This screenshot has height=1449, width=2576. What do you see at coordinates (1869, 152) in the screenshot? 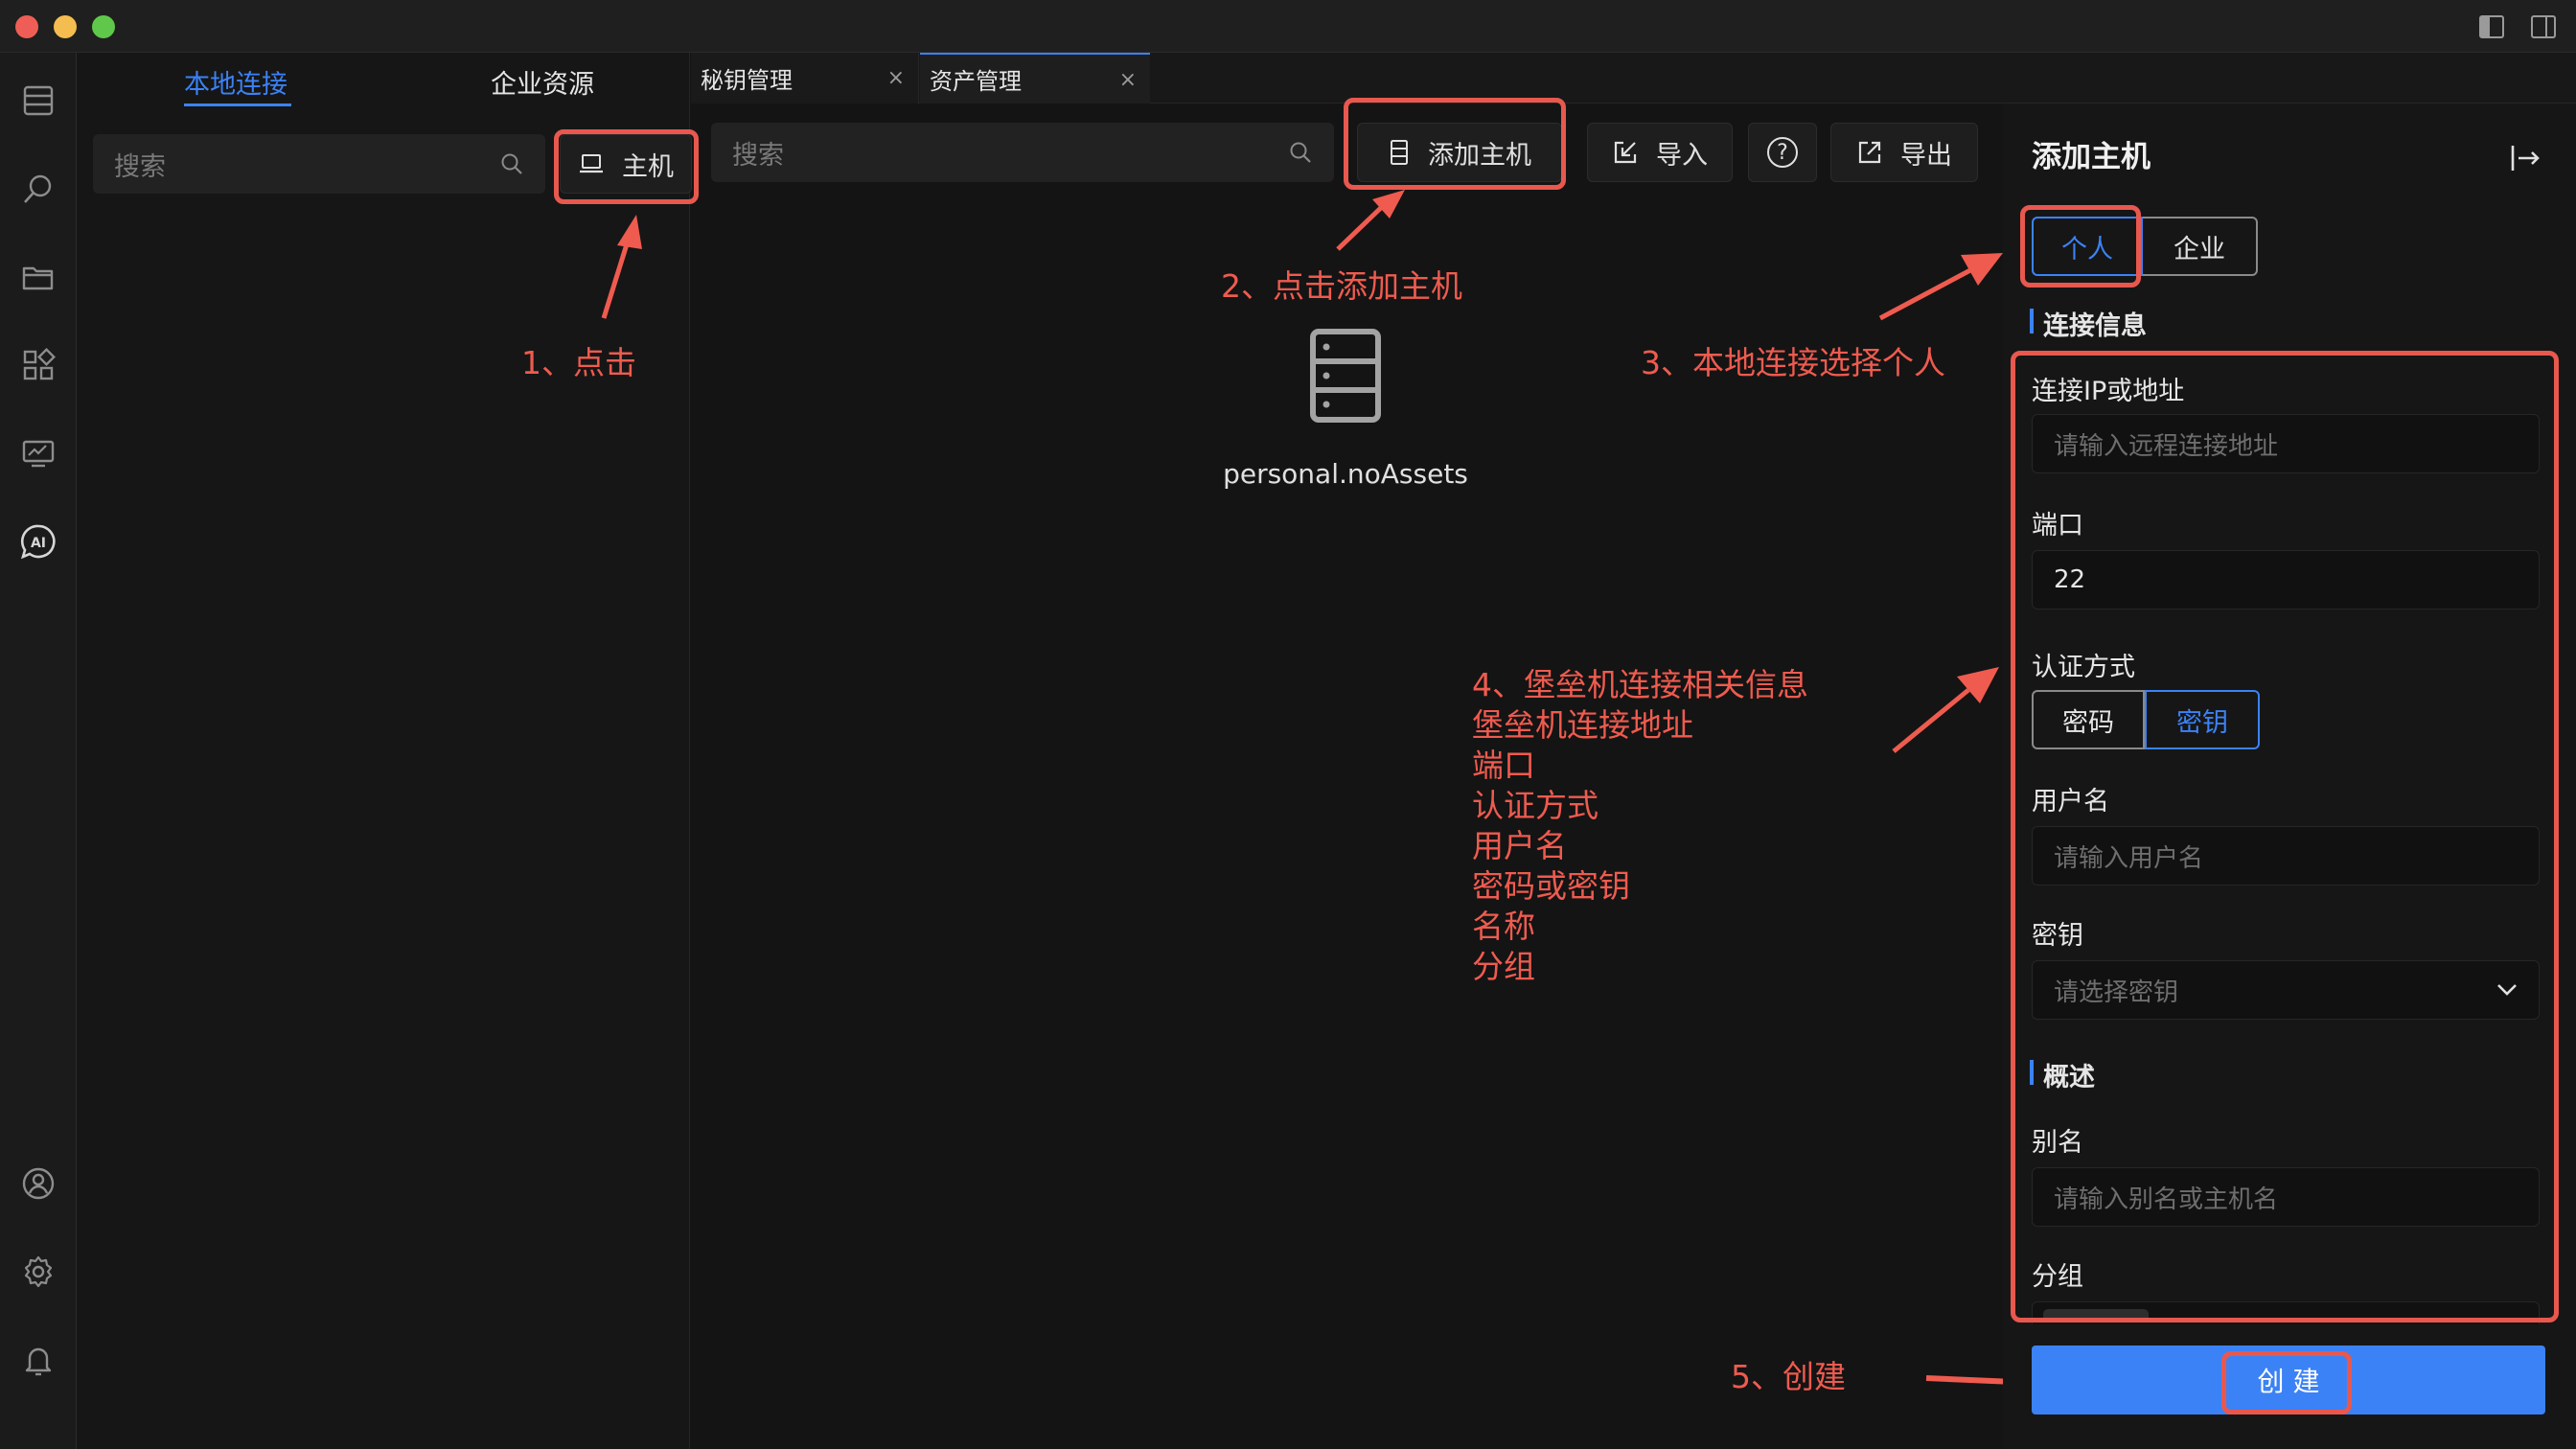
I see `export-icon` at bounding box center [1869, 152].